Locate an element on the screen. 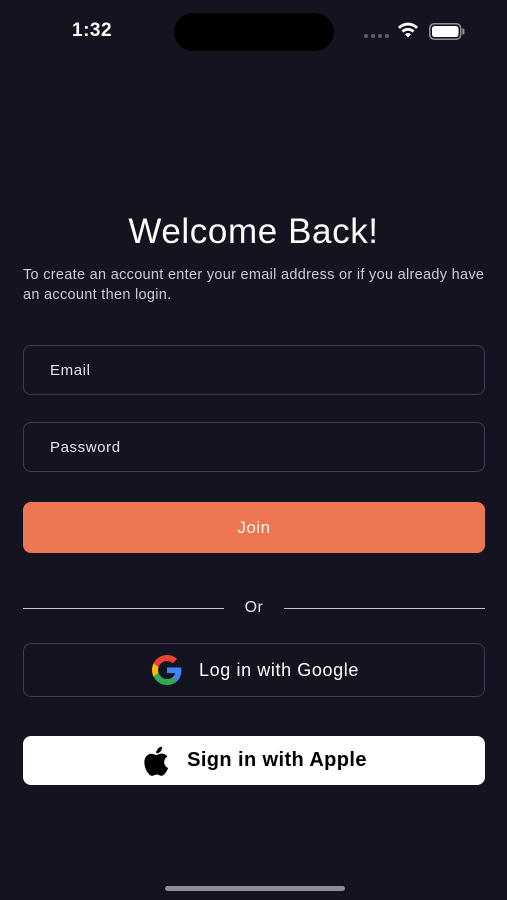 The height and width of the screenshot is (900, 507). wifi-icon is located at coordinates (408, 30).